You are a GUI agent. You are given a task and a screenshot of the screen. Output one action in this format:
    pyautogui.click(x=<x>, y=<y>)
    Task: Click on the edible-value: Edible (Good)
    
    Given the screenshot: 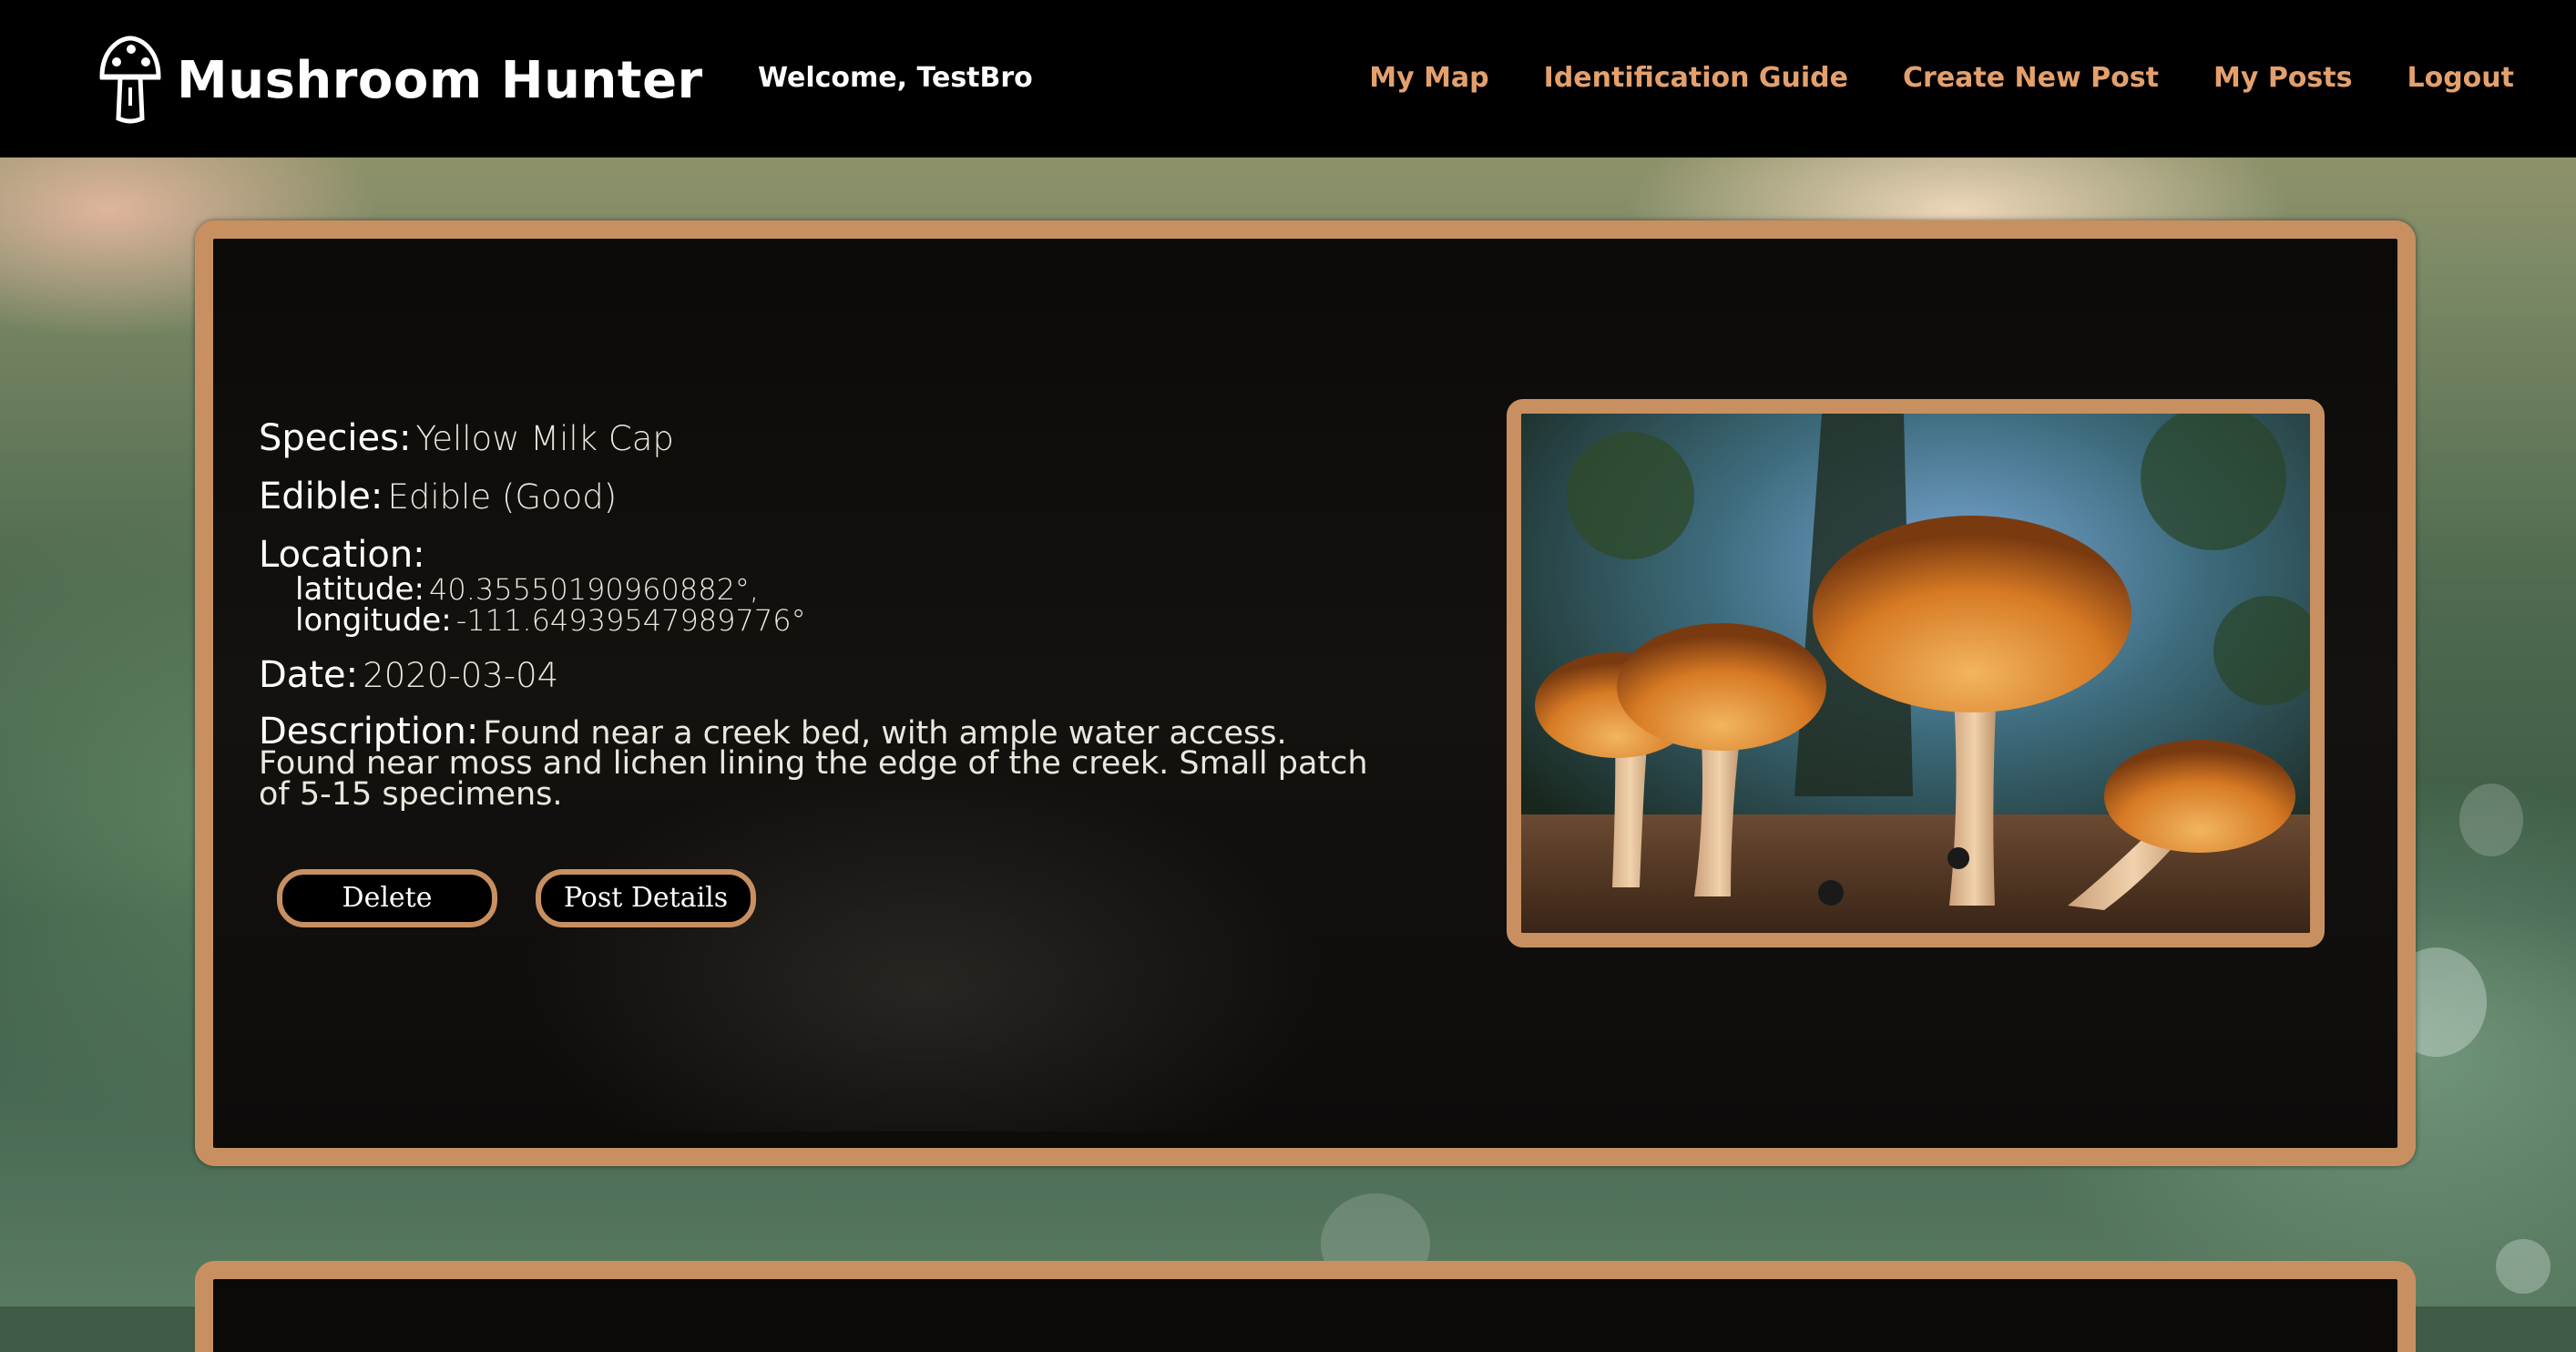 What is the action you would take?
    pyautogui.click(x=502, y=497)
    